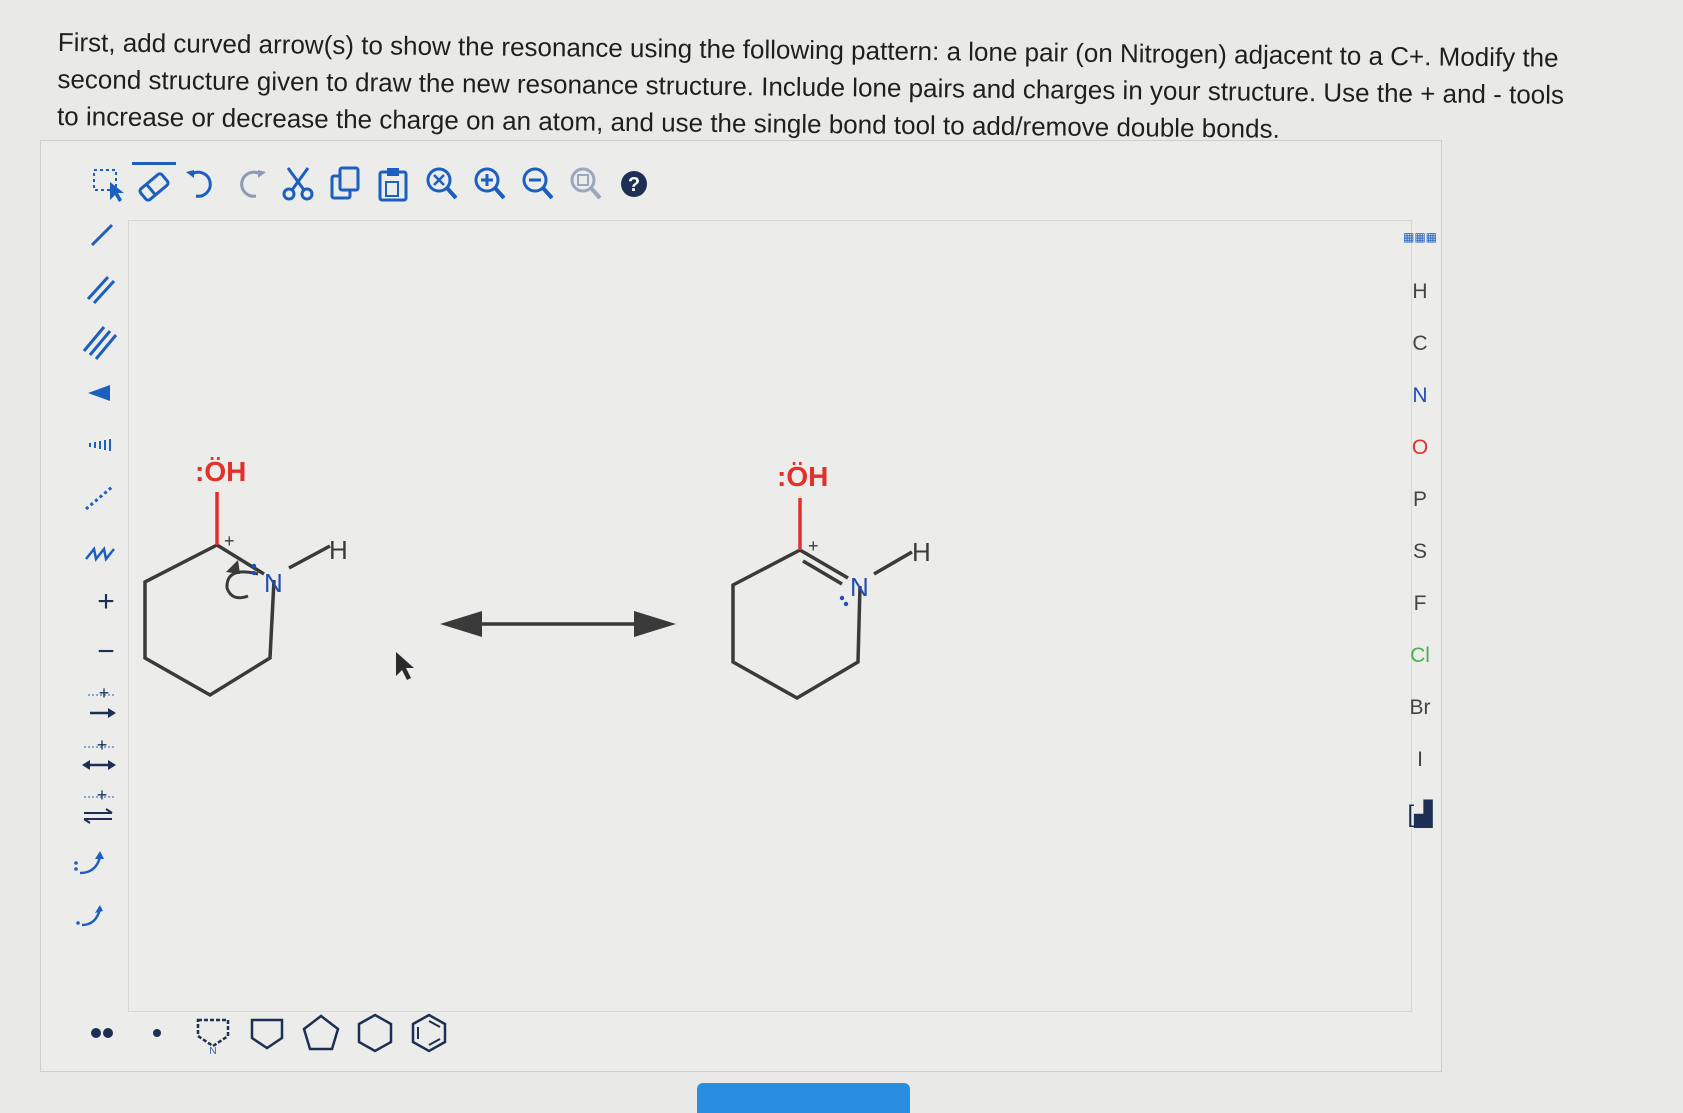 The image size is (1683, 1113). Describe the element at coordinates (106, 601) in the screenshot. I see `plus-charge-label: +` at that location.